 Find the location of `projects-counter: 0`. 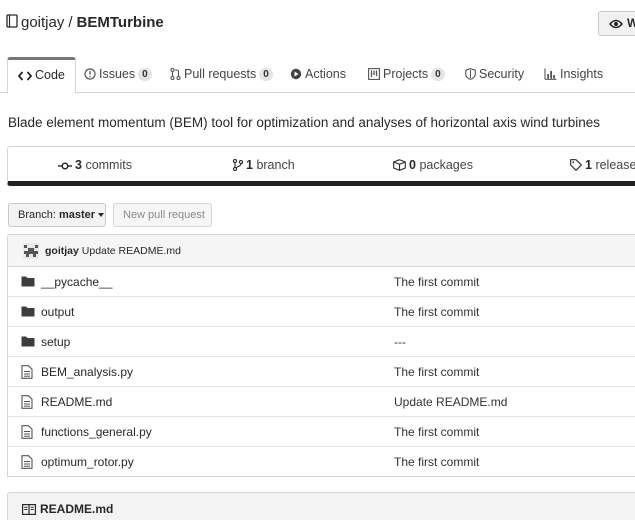

projects-counter: 0 is located at coordinates (438, 74).